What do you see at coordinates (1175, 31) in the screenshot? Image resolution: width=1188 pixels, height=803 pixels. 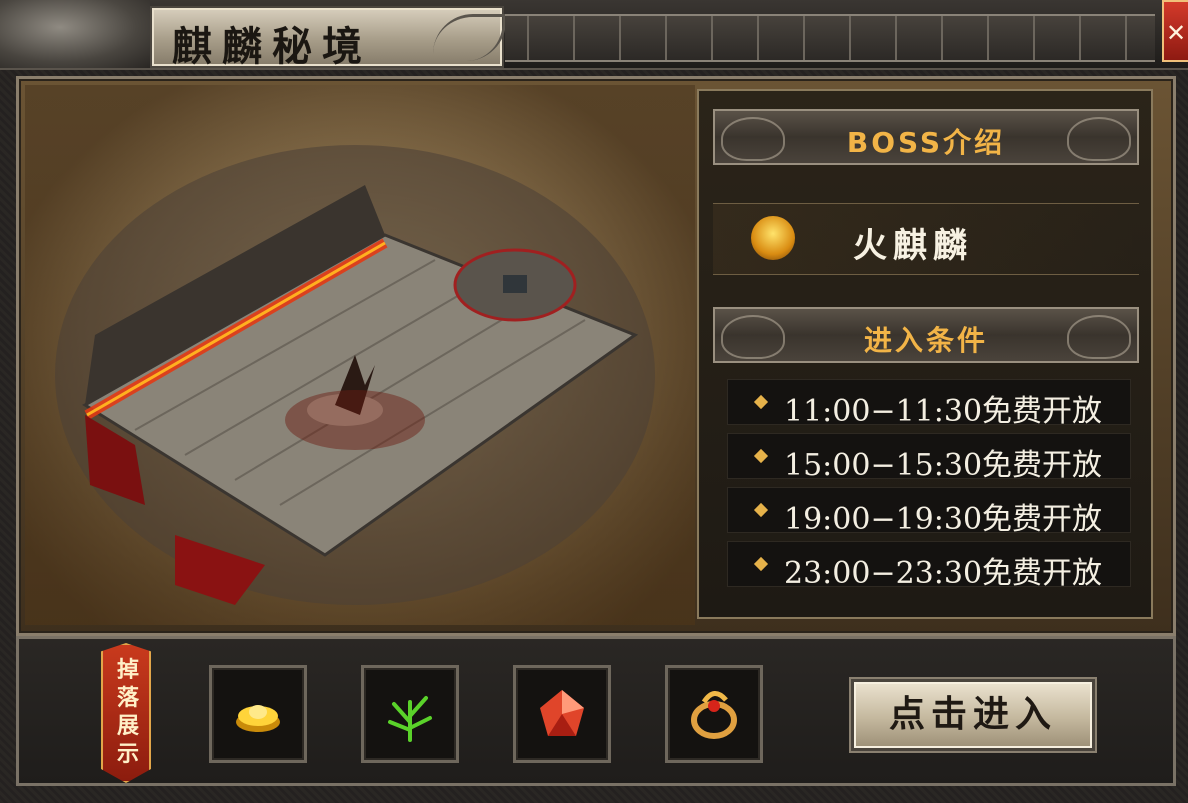 I see `close-button: ✕` at bounding box center [1175, 31].